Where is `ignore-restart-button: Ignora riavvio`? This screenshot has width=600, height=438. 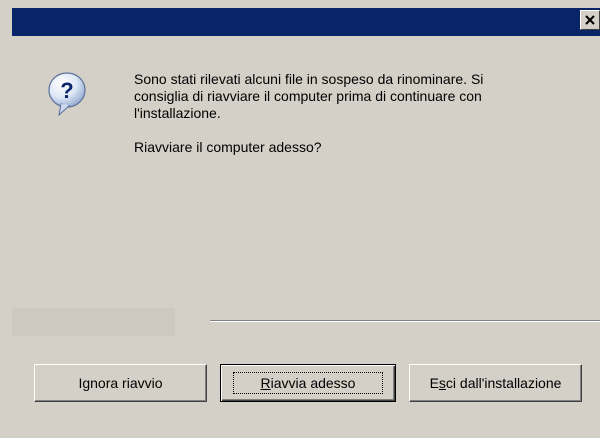
ignore-restart-button: Ignora riavvio is located at coordinates (120, 383).